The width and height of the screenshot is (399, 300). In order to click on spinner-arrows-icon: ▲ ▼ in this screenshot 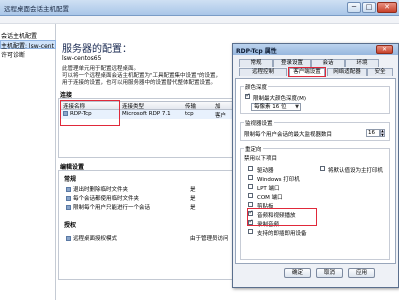, I will do `click(382, 133)`.